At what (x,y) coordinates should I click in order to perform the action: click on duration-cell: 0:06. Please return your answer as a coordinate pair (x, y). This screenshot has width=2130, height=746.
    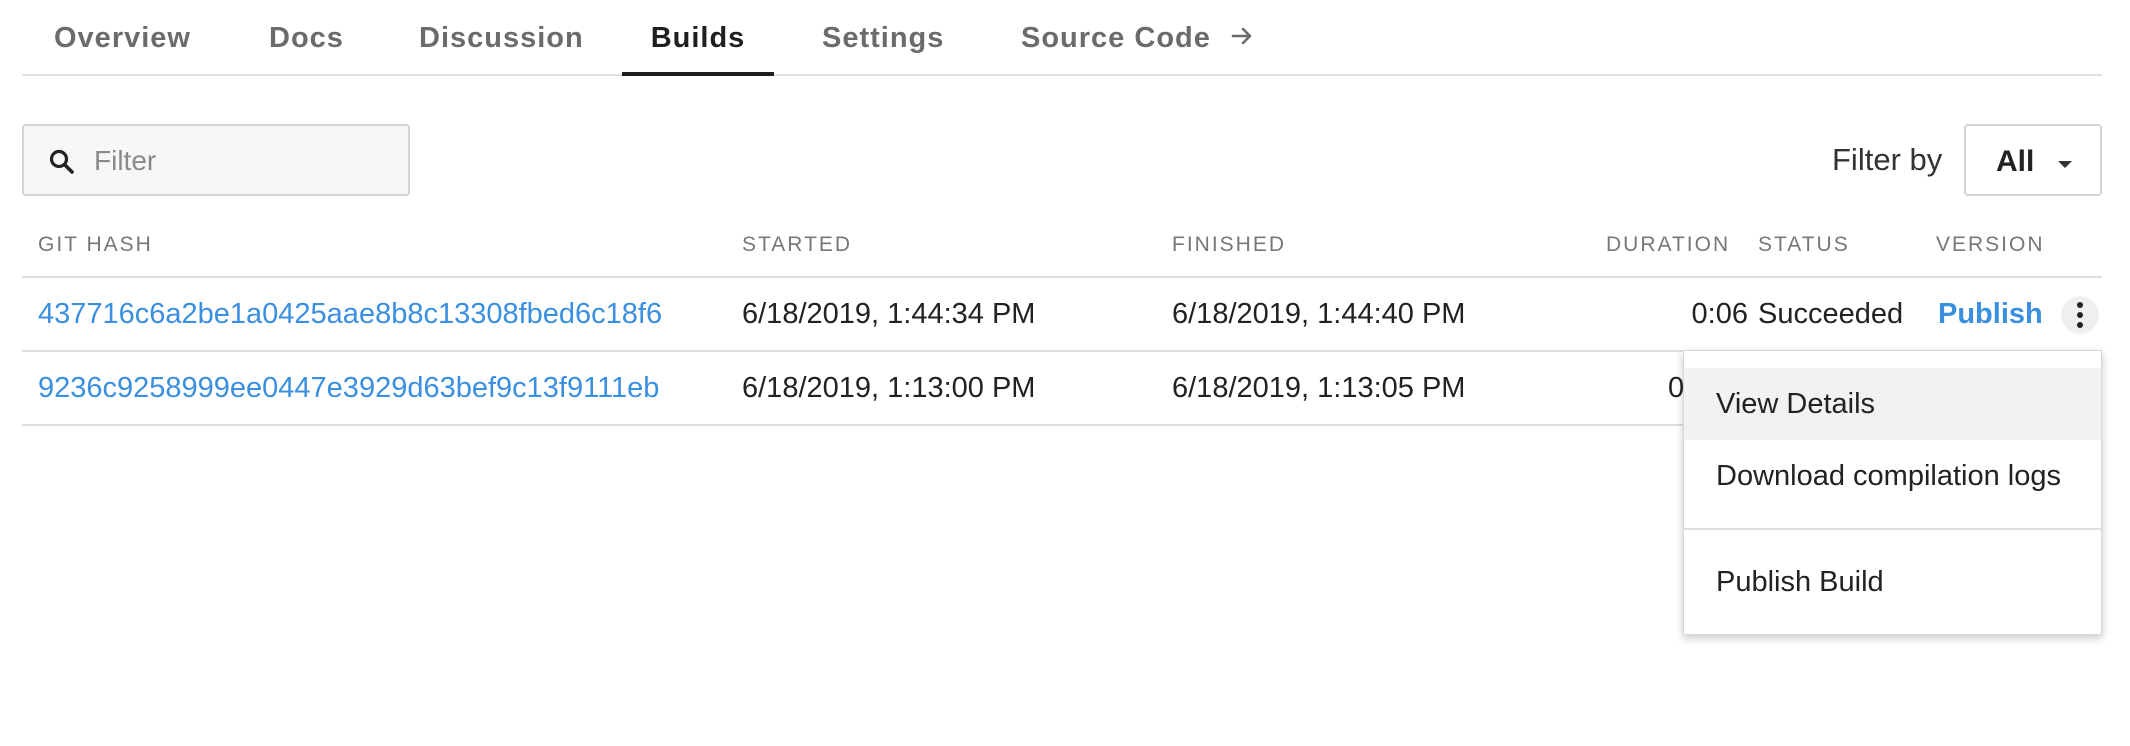
    Looking at the image, I should click on (1719, 314).